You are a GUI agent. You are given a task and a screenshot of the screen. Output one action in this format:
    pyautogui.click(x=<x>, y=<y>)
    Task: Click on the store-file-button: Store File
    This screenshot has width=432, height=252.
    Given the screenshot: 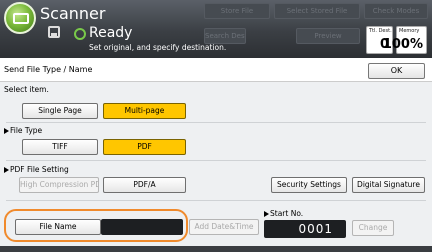 What is the action you would take?
    pyautogui.click(x=237, y=11)
    